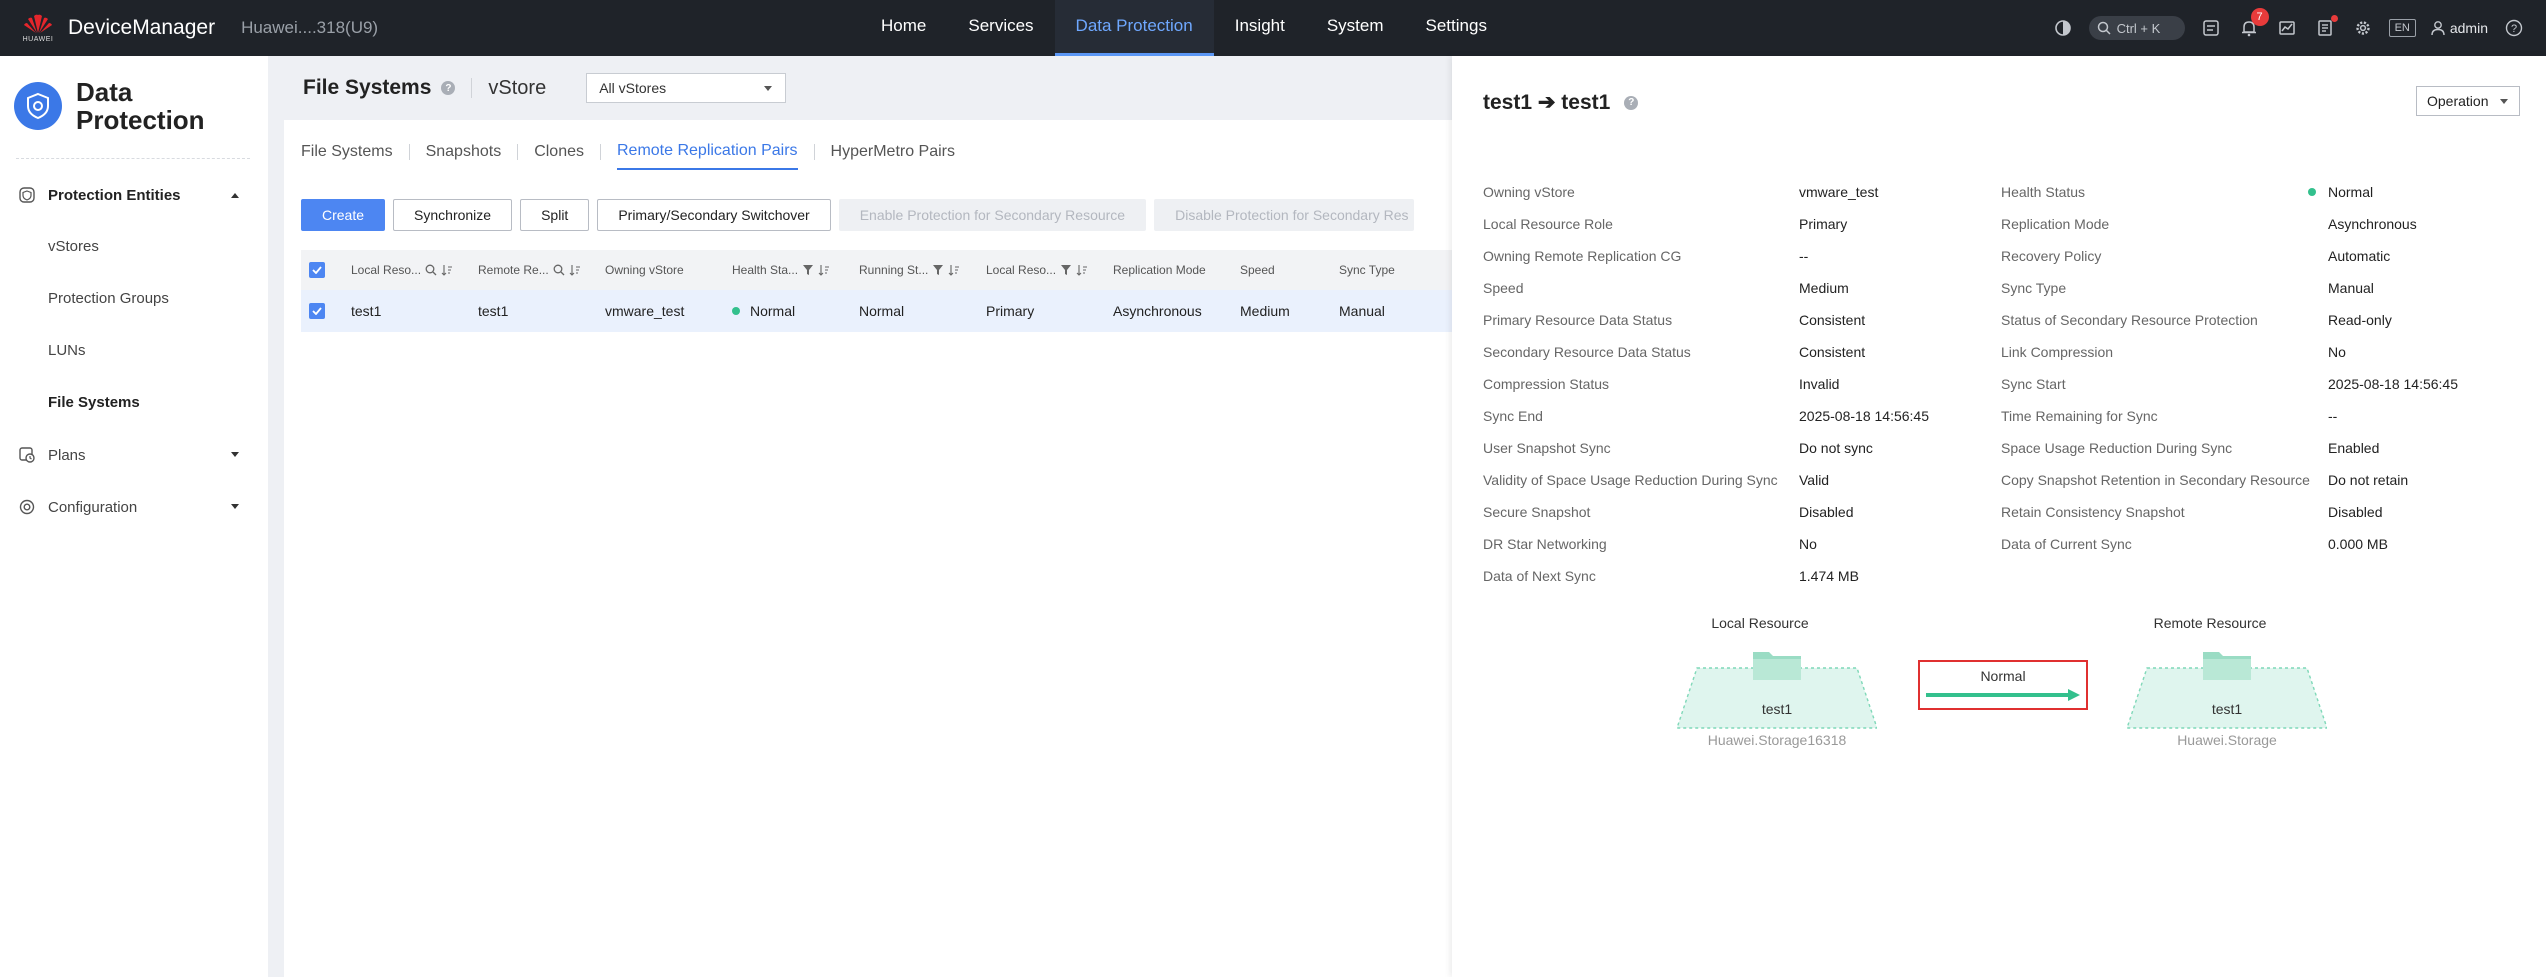  What do you see at coordinates (453, 215) in the screenshot?
I see `synchronize-button: Synchronize` at bounding box center [453, 215].